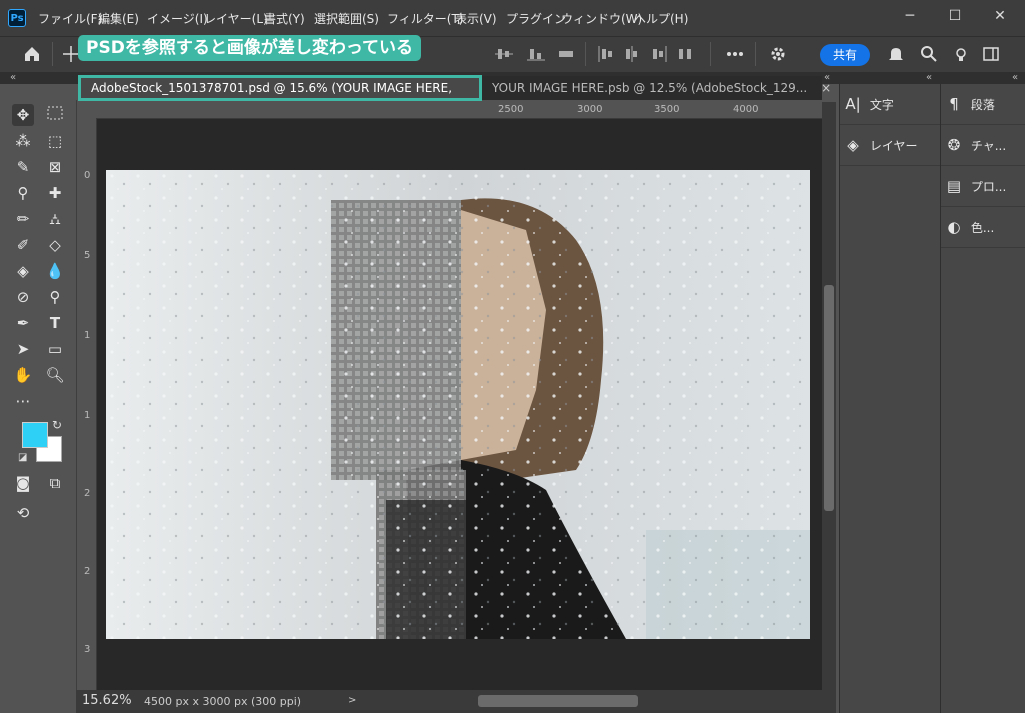 This screenshot has width=1025, height=713. What do you see at coordinates (55, 167) in the screenshot?
I see `crop-frame-tool-icon: ⊠` at bounding box center [55, 167].